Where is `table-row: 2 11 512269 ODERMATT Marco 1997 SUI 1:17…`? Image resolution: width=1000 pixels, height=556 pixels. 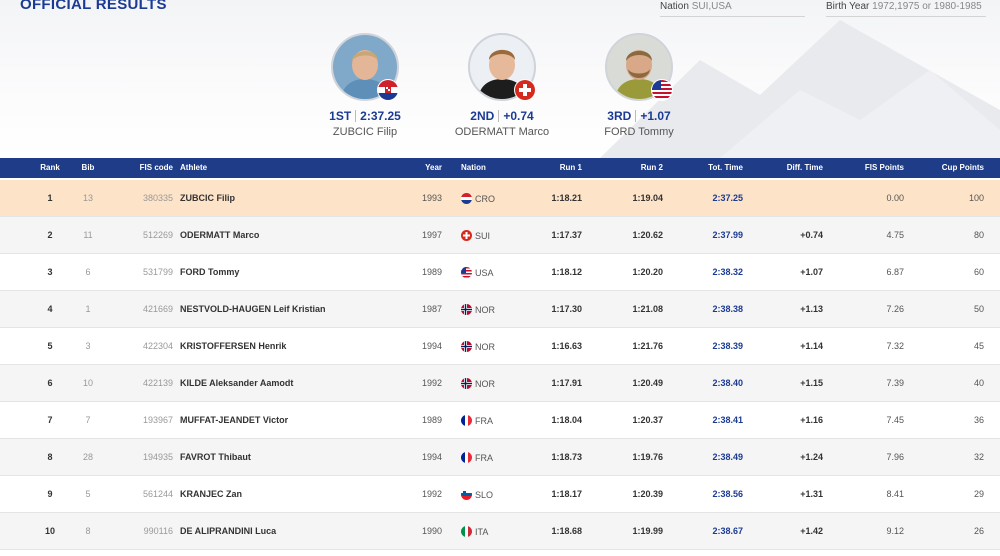 table-row: 2 11 512269 ODERMATT Marco 1997 SUI 1:17… is located at coordinates (500, 235).